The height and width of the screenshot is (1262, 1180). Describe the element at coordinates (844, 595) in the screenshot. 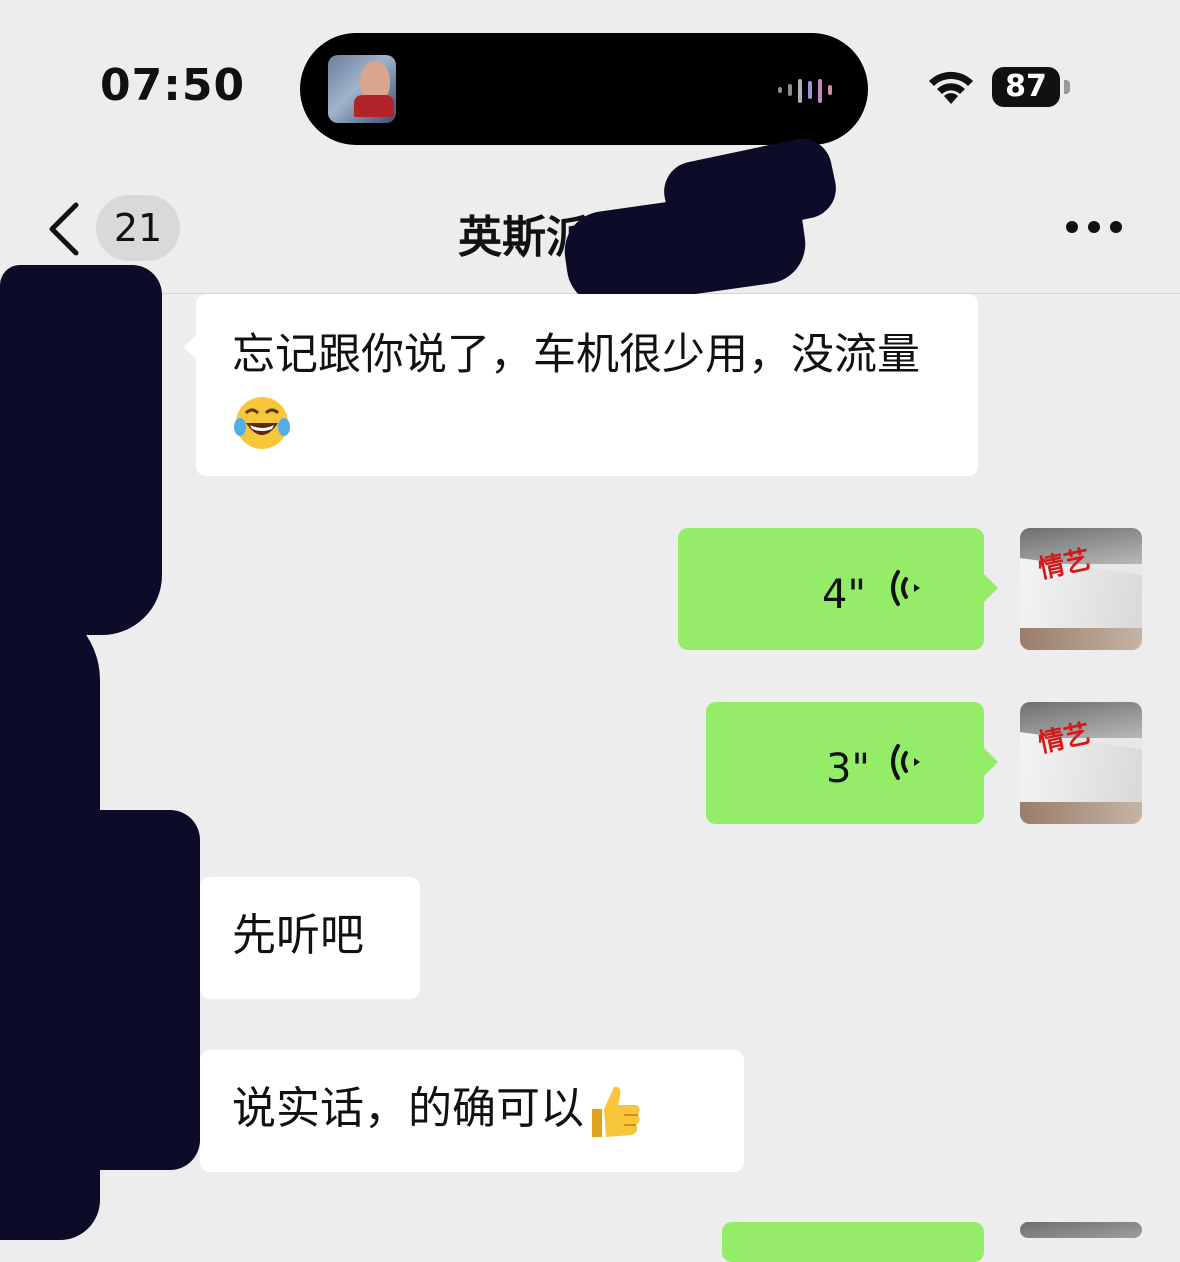

I see `voice-duration: 4"` at that location.